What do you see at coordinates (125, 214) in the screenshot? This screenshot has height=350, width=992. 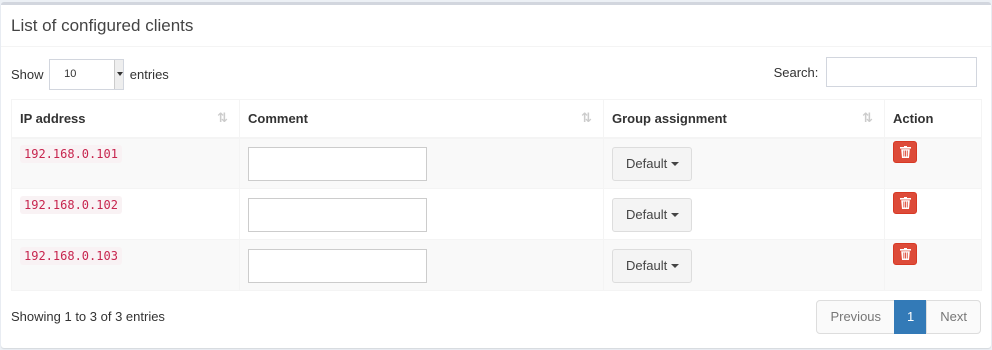 I see `ip-cell: 192.168.0.102` at bounding box center [125, 214].